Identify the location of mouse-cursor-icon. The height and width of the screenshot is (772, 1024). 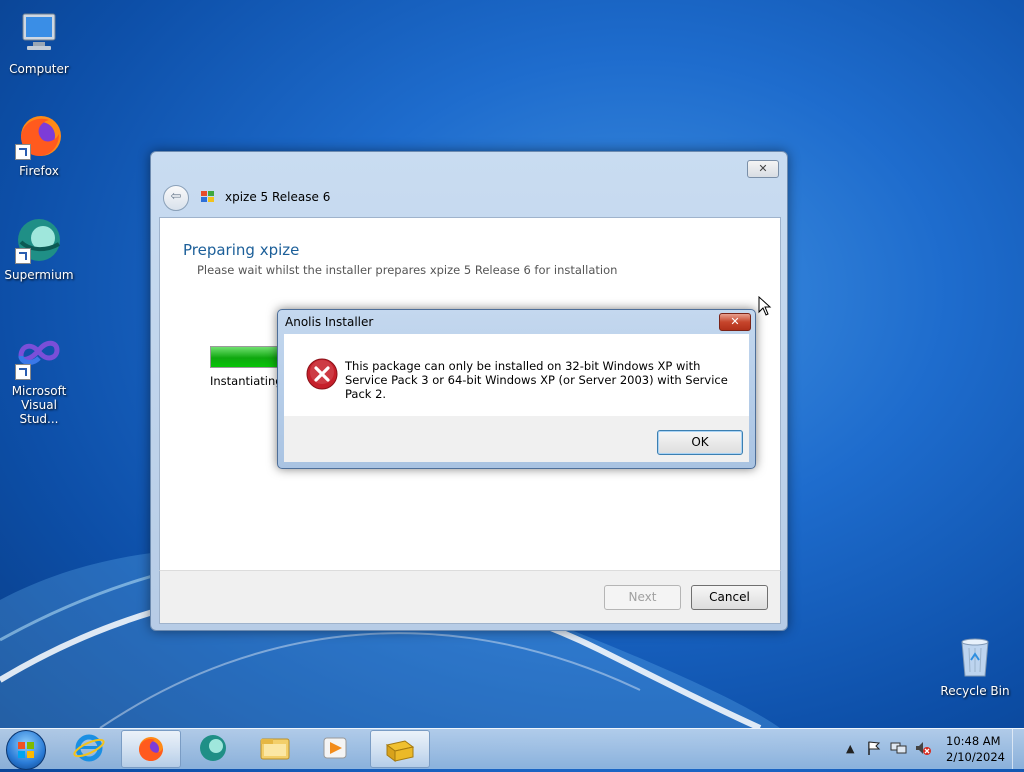
(765, 306).